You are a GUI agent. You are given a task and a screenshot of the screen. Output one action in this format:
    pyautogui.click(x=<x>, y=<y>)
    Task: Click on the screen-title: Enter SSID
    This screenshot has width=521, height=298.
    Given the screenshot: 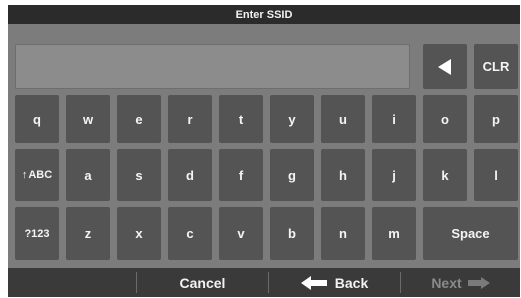 What is the action you would take?
    pyautogui.click(x=264, y=14)
    